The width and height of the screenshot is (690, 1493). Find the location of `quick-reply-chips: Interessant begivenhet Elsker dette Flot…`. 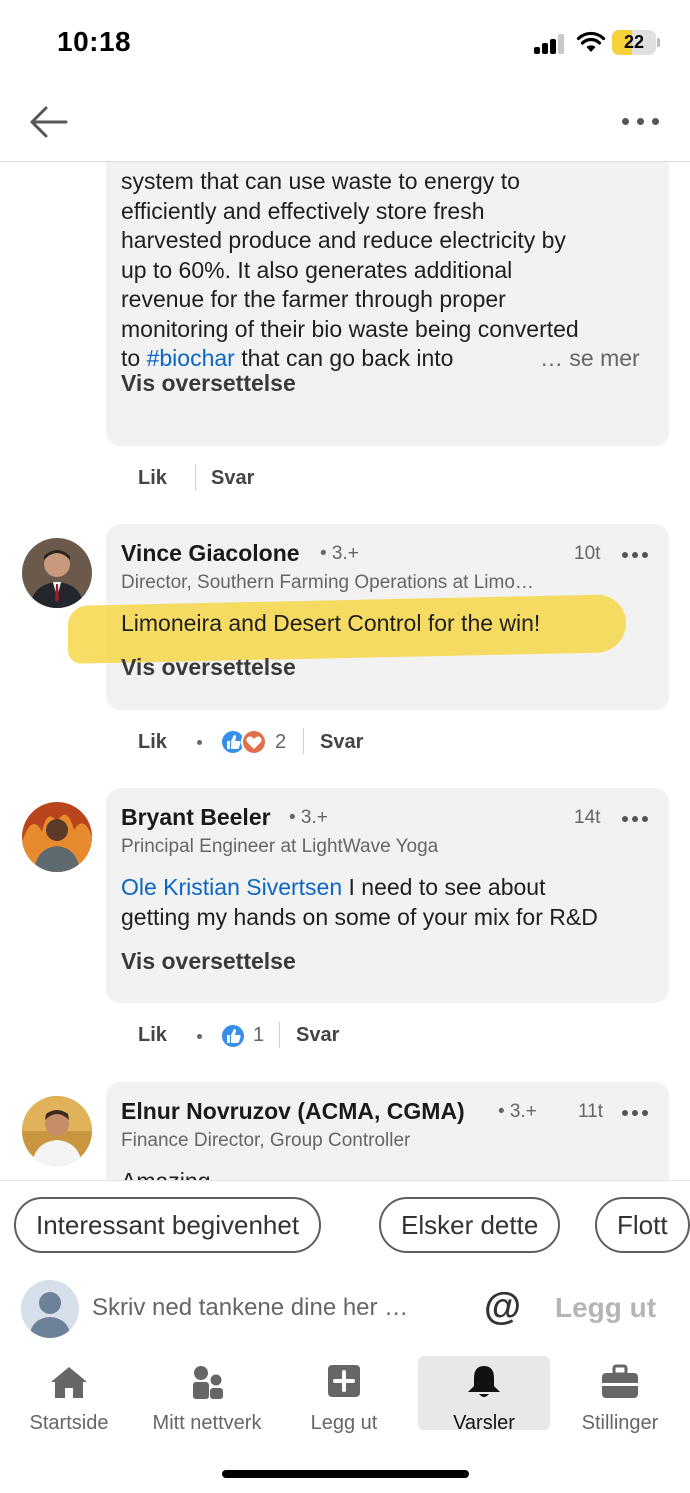

quick-reply-chips: Interessant begivenhet Elsker dette Flot… is located at coordinates (345, 1225).